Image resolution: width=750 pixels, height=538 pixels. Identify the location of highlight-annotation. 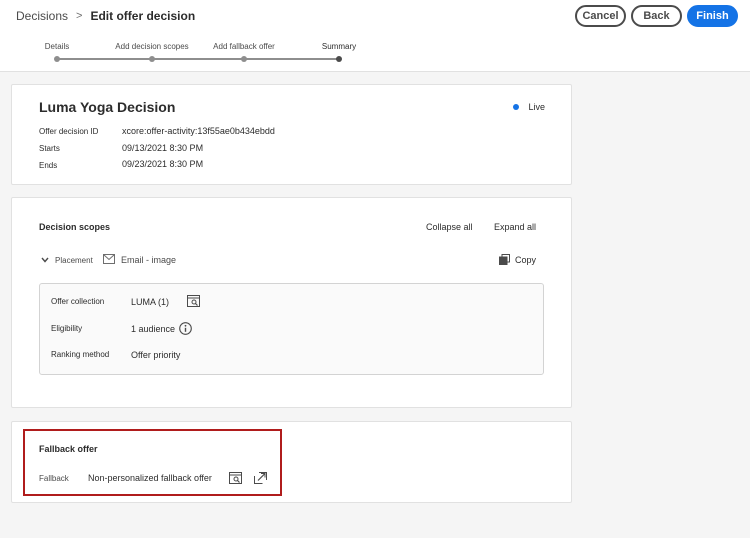
(152, 462).